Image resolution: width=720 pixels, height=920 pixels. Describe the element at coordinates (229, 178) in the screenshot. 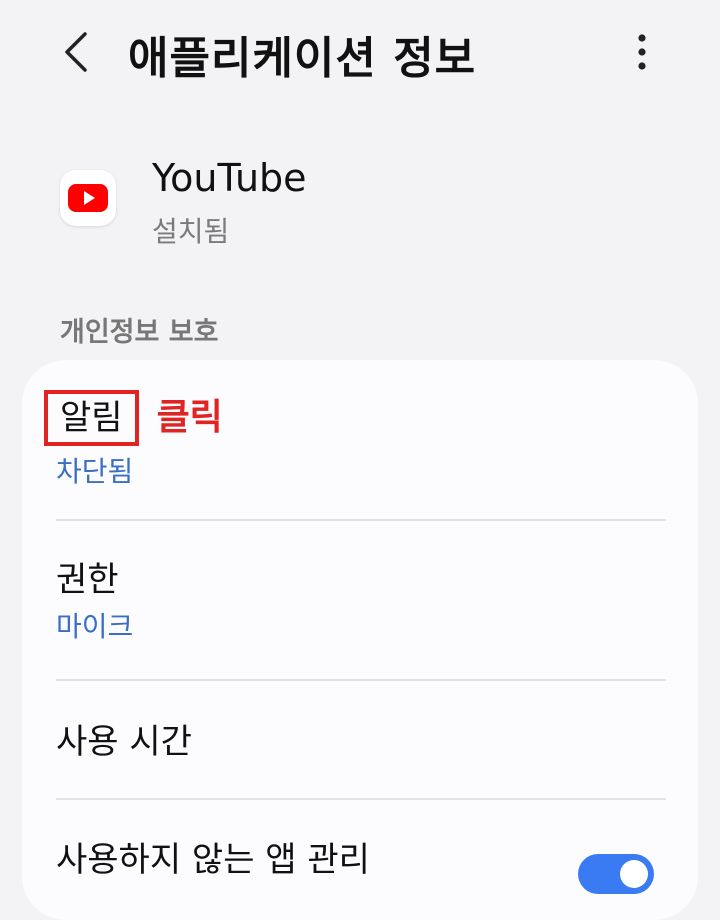

I see `app-name: YouTube` at that location.